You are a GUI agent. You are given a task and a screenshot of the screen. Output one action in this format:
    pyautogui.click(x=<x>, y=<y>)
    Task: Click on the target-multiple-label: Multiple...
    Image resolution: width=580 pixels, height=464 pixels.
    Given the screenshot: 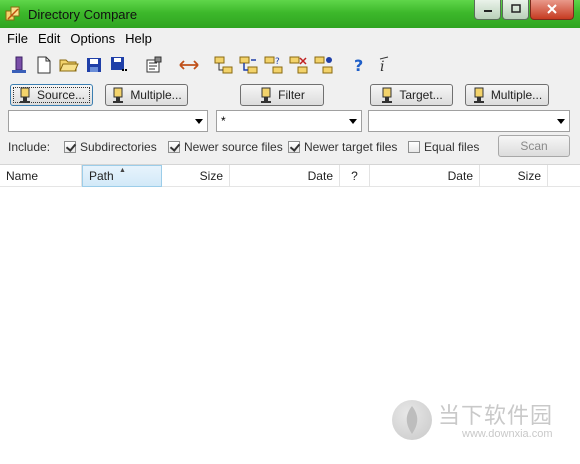 What is the action you would take?
    pyautogui.click(x=516, y=95)
    